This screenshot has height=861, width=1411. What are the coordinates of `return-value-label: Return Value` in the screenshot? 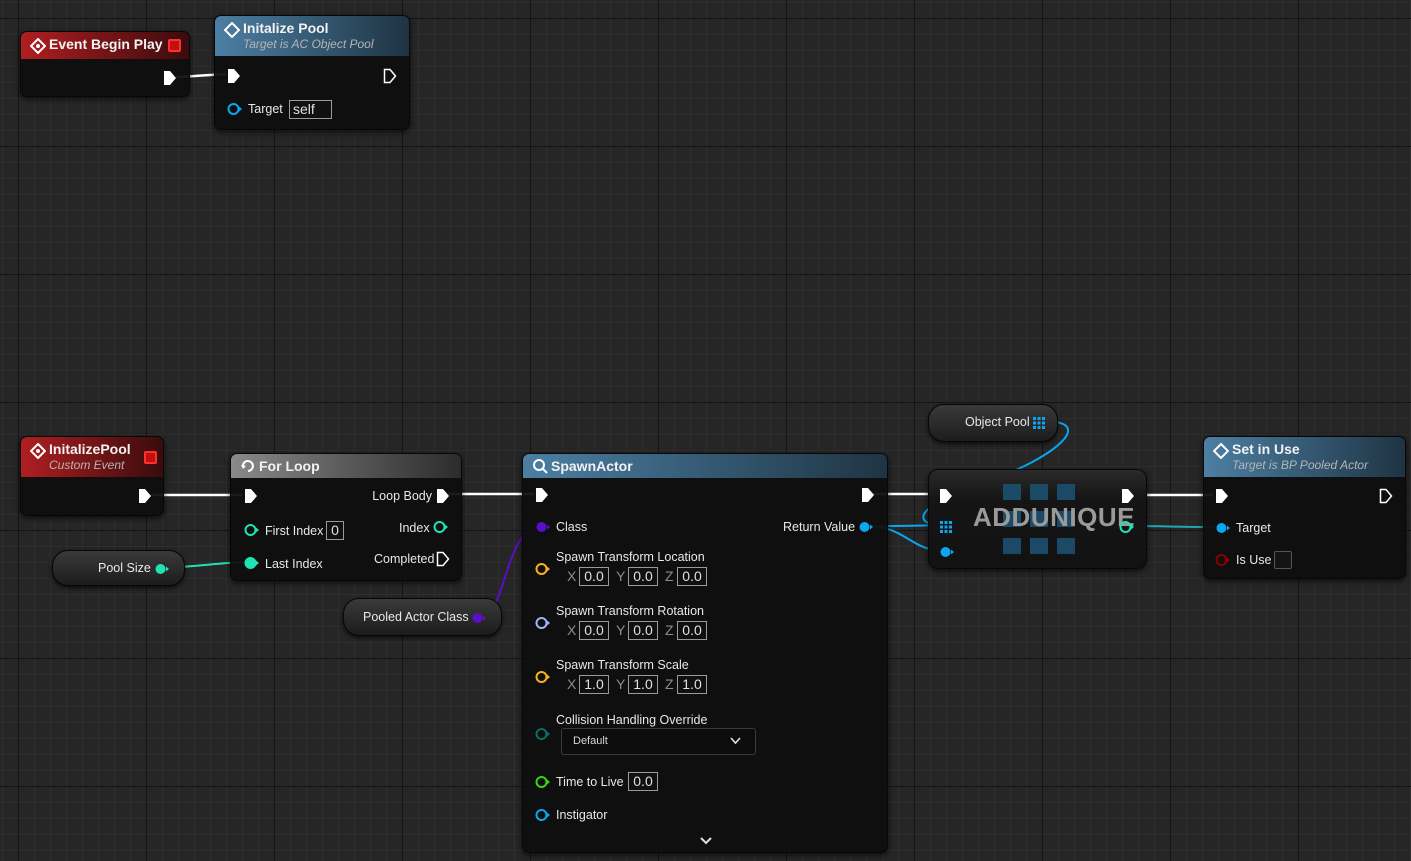 It's located at (819, 527).